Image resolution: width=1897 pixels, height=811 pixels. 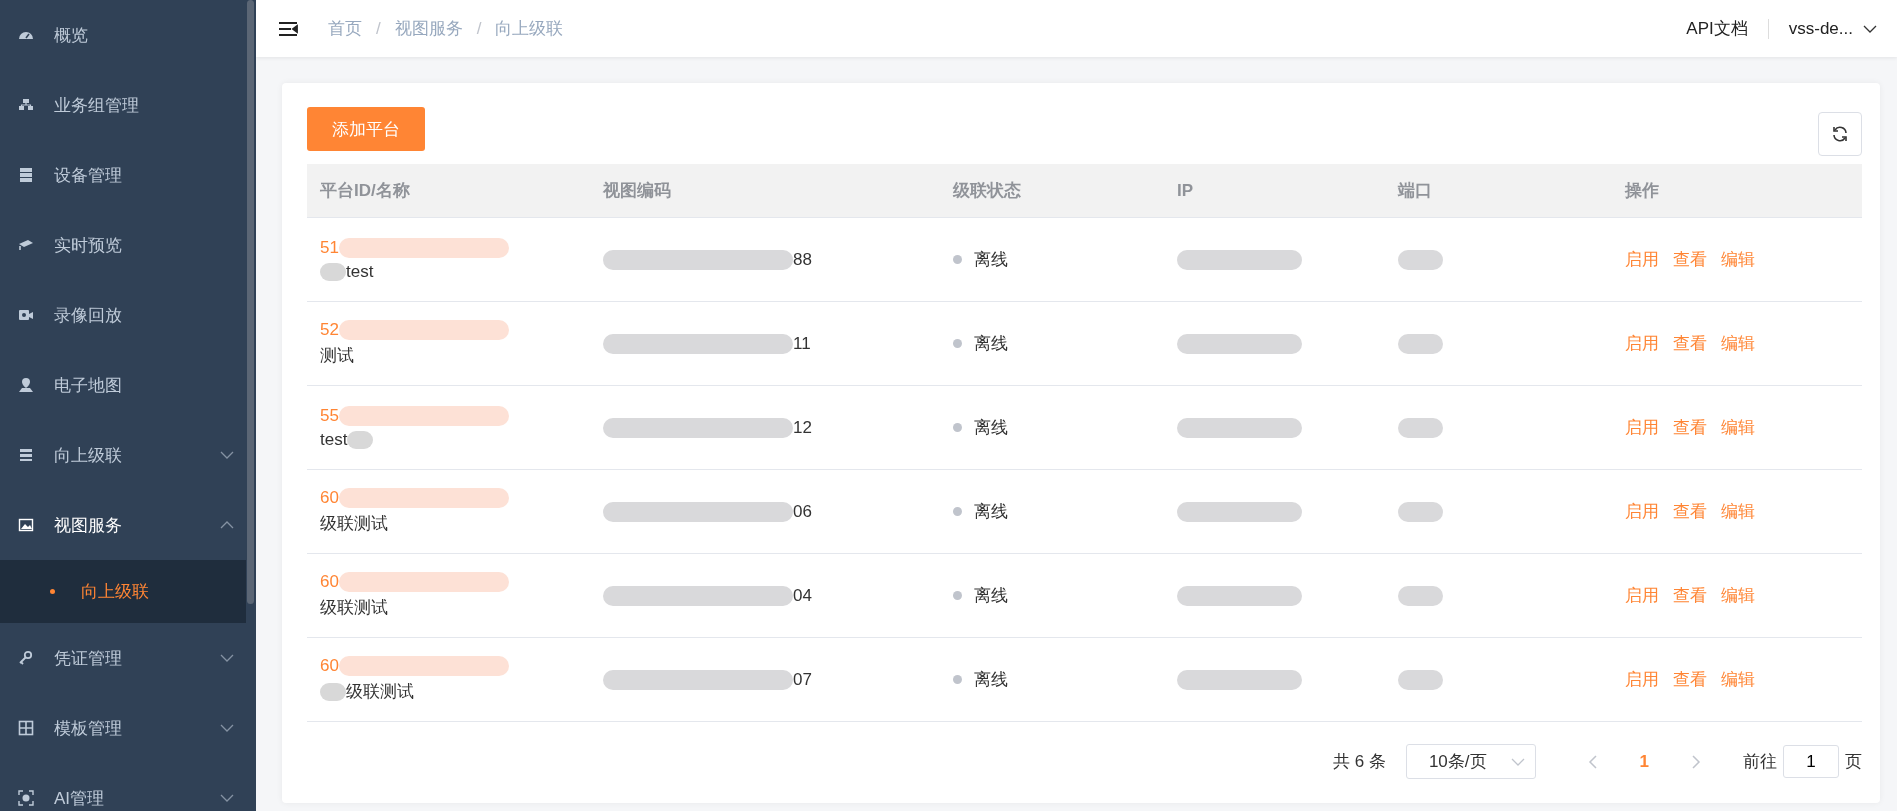 What do you see at coordinates (128, 245) in the screenshot?
I see `menu-item: 实时预览` at bounding box center [128, 245].